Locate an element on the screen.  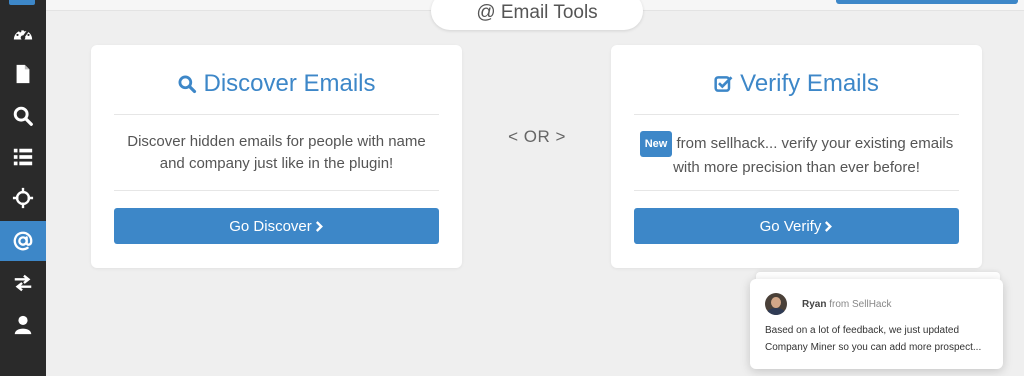
new-badge: New is located at coordinates (656, 144).